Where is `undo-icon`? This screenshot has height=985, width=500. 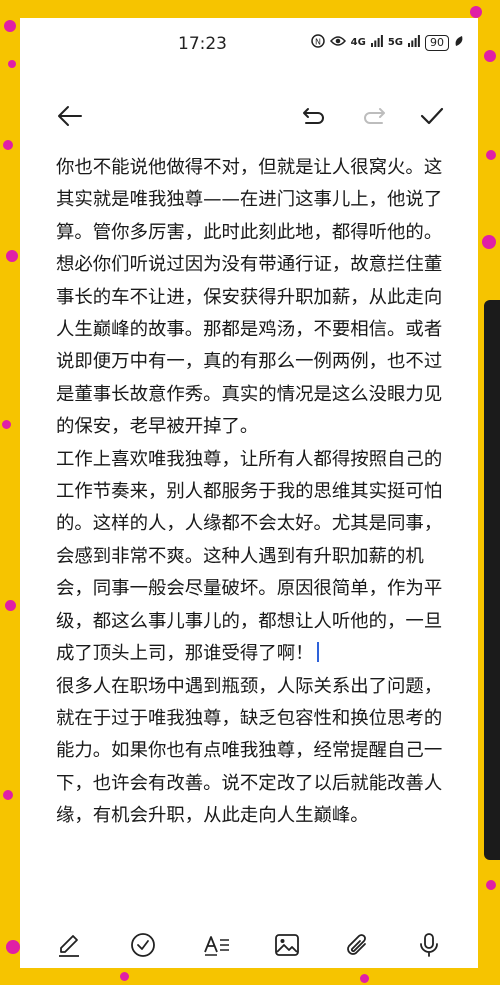 undo-icon is located at coordinates (313, 116).